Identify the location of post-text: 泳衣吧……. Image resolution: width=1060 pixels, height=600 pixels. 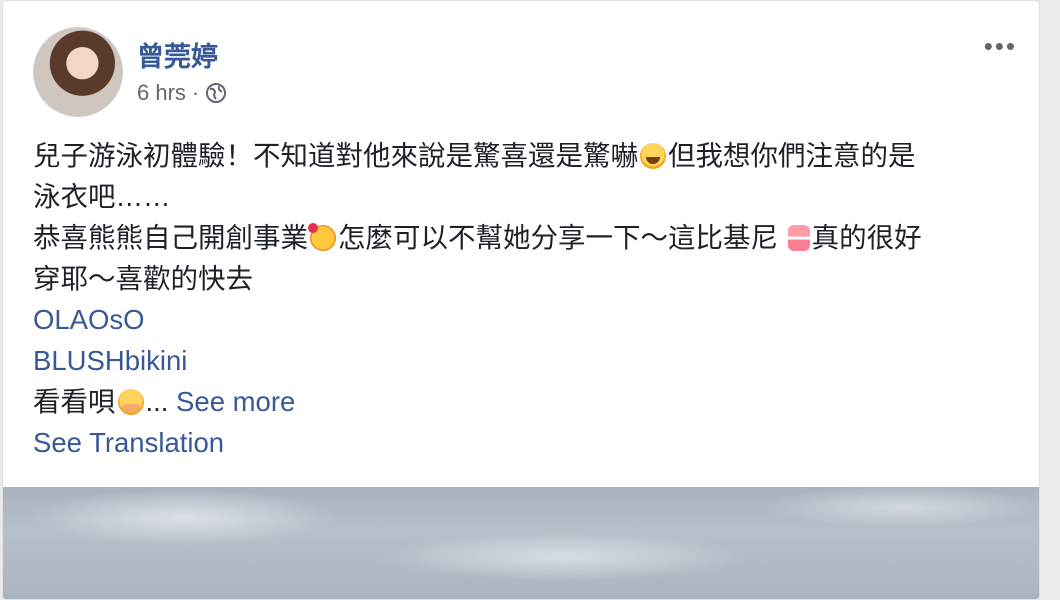
(102, 196).